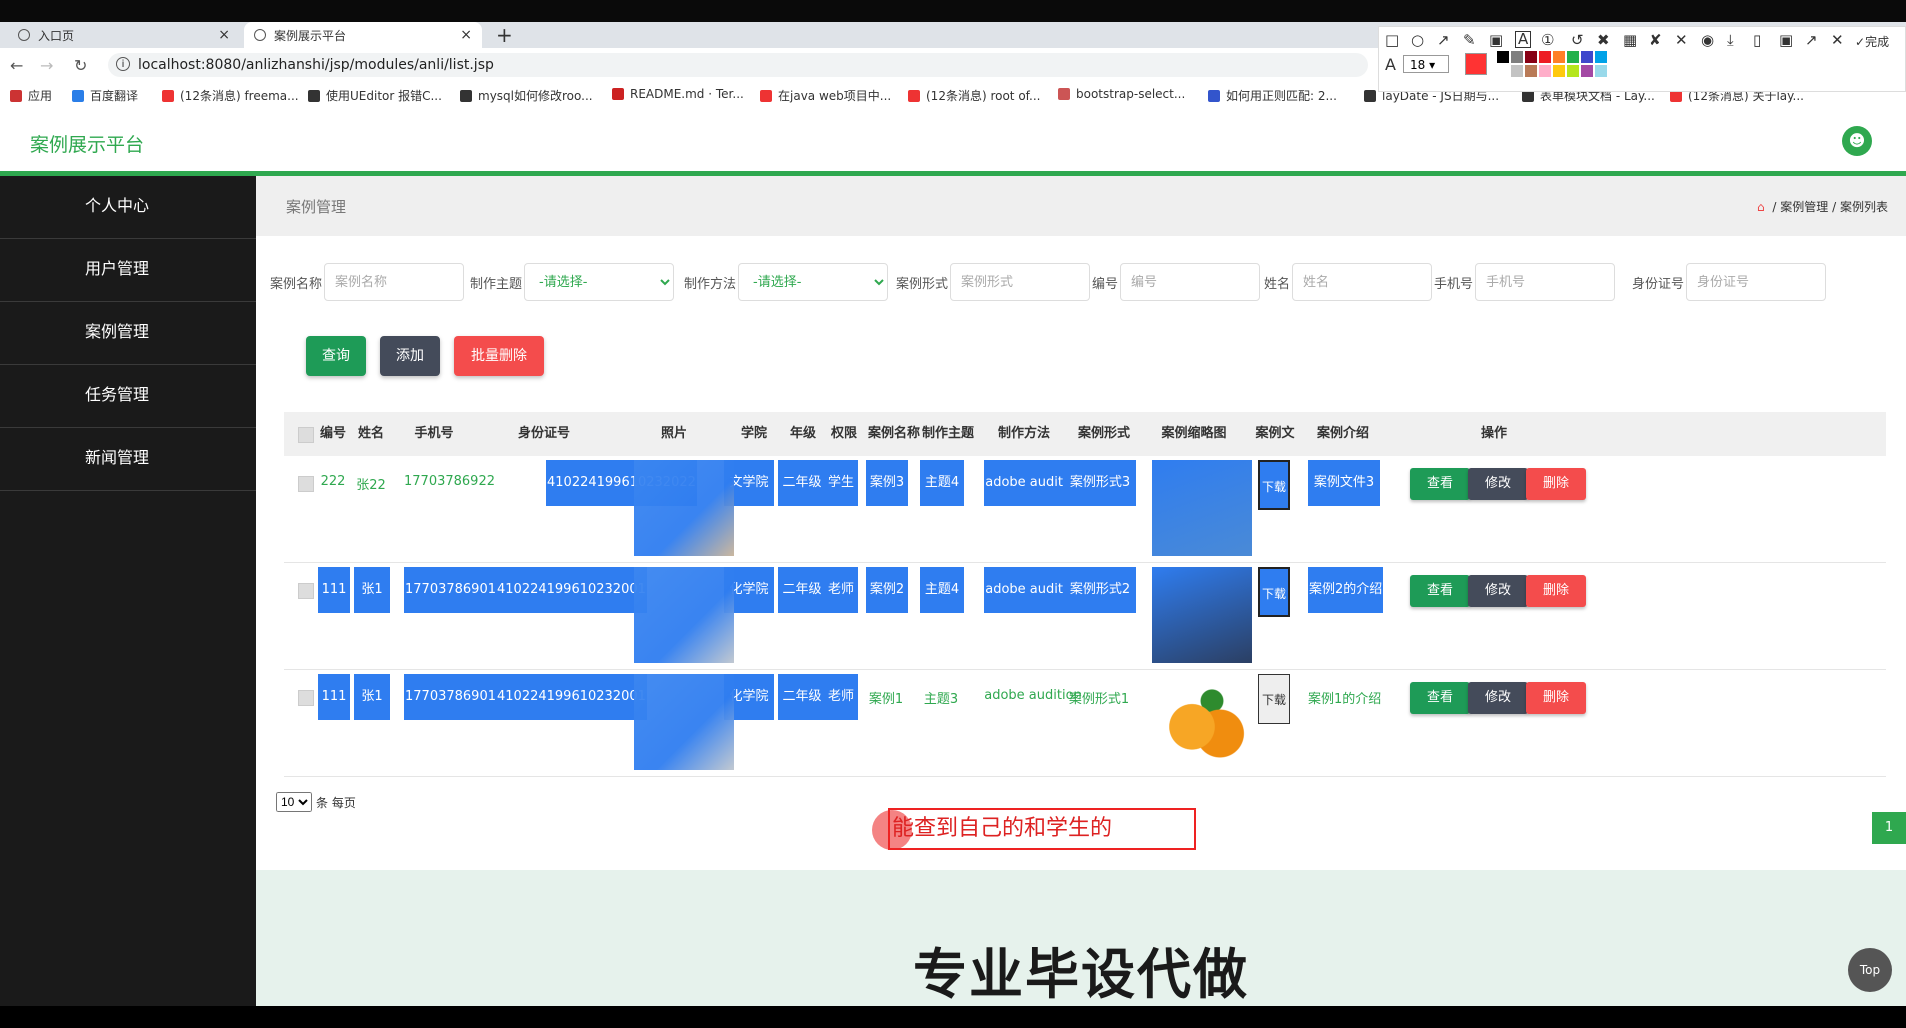 Image resolution: width=1906 pixels, height=1028 pixels. What do you see at coordinates (1547, 40) in the screenshot?
I see `number-tool-icon: ①` at bounding box center [1547, 40].